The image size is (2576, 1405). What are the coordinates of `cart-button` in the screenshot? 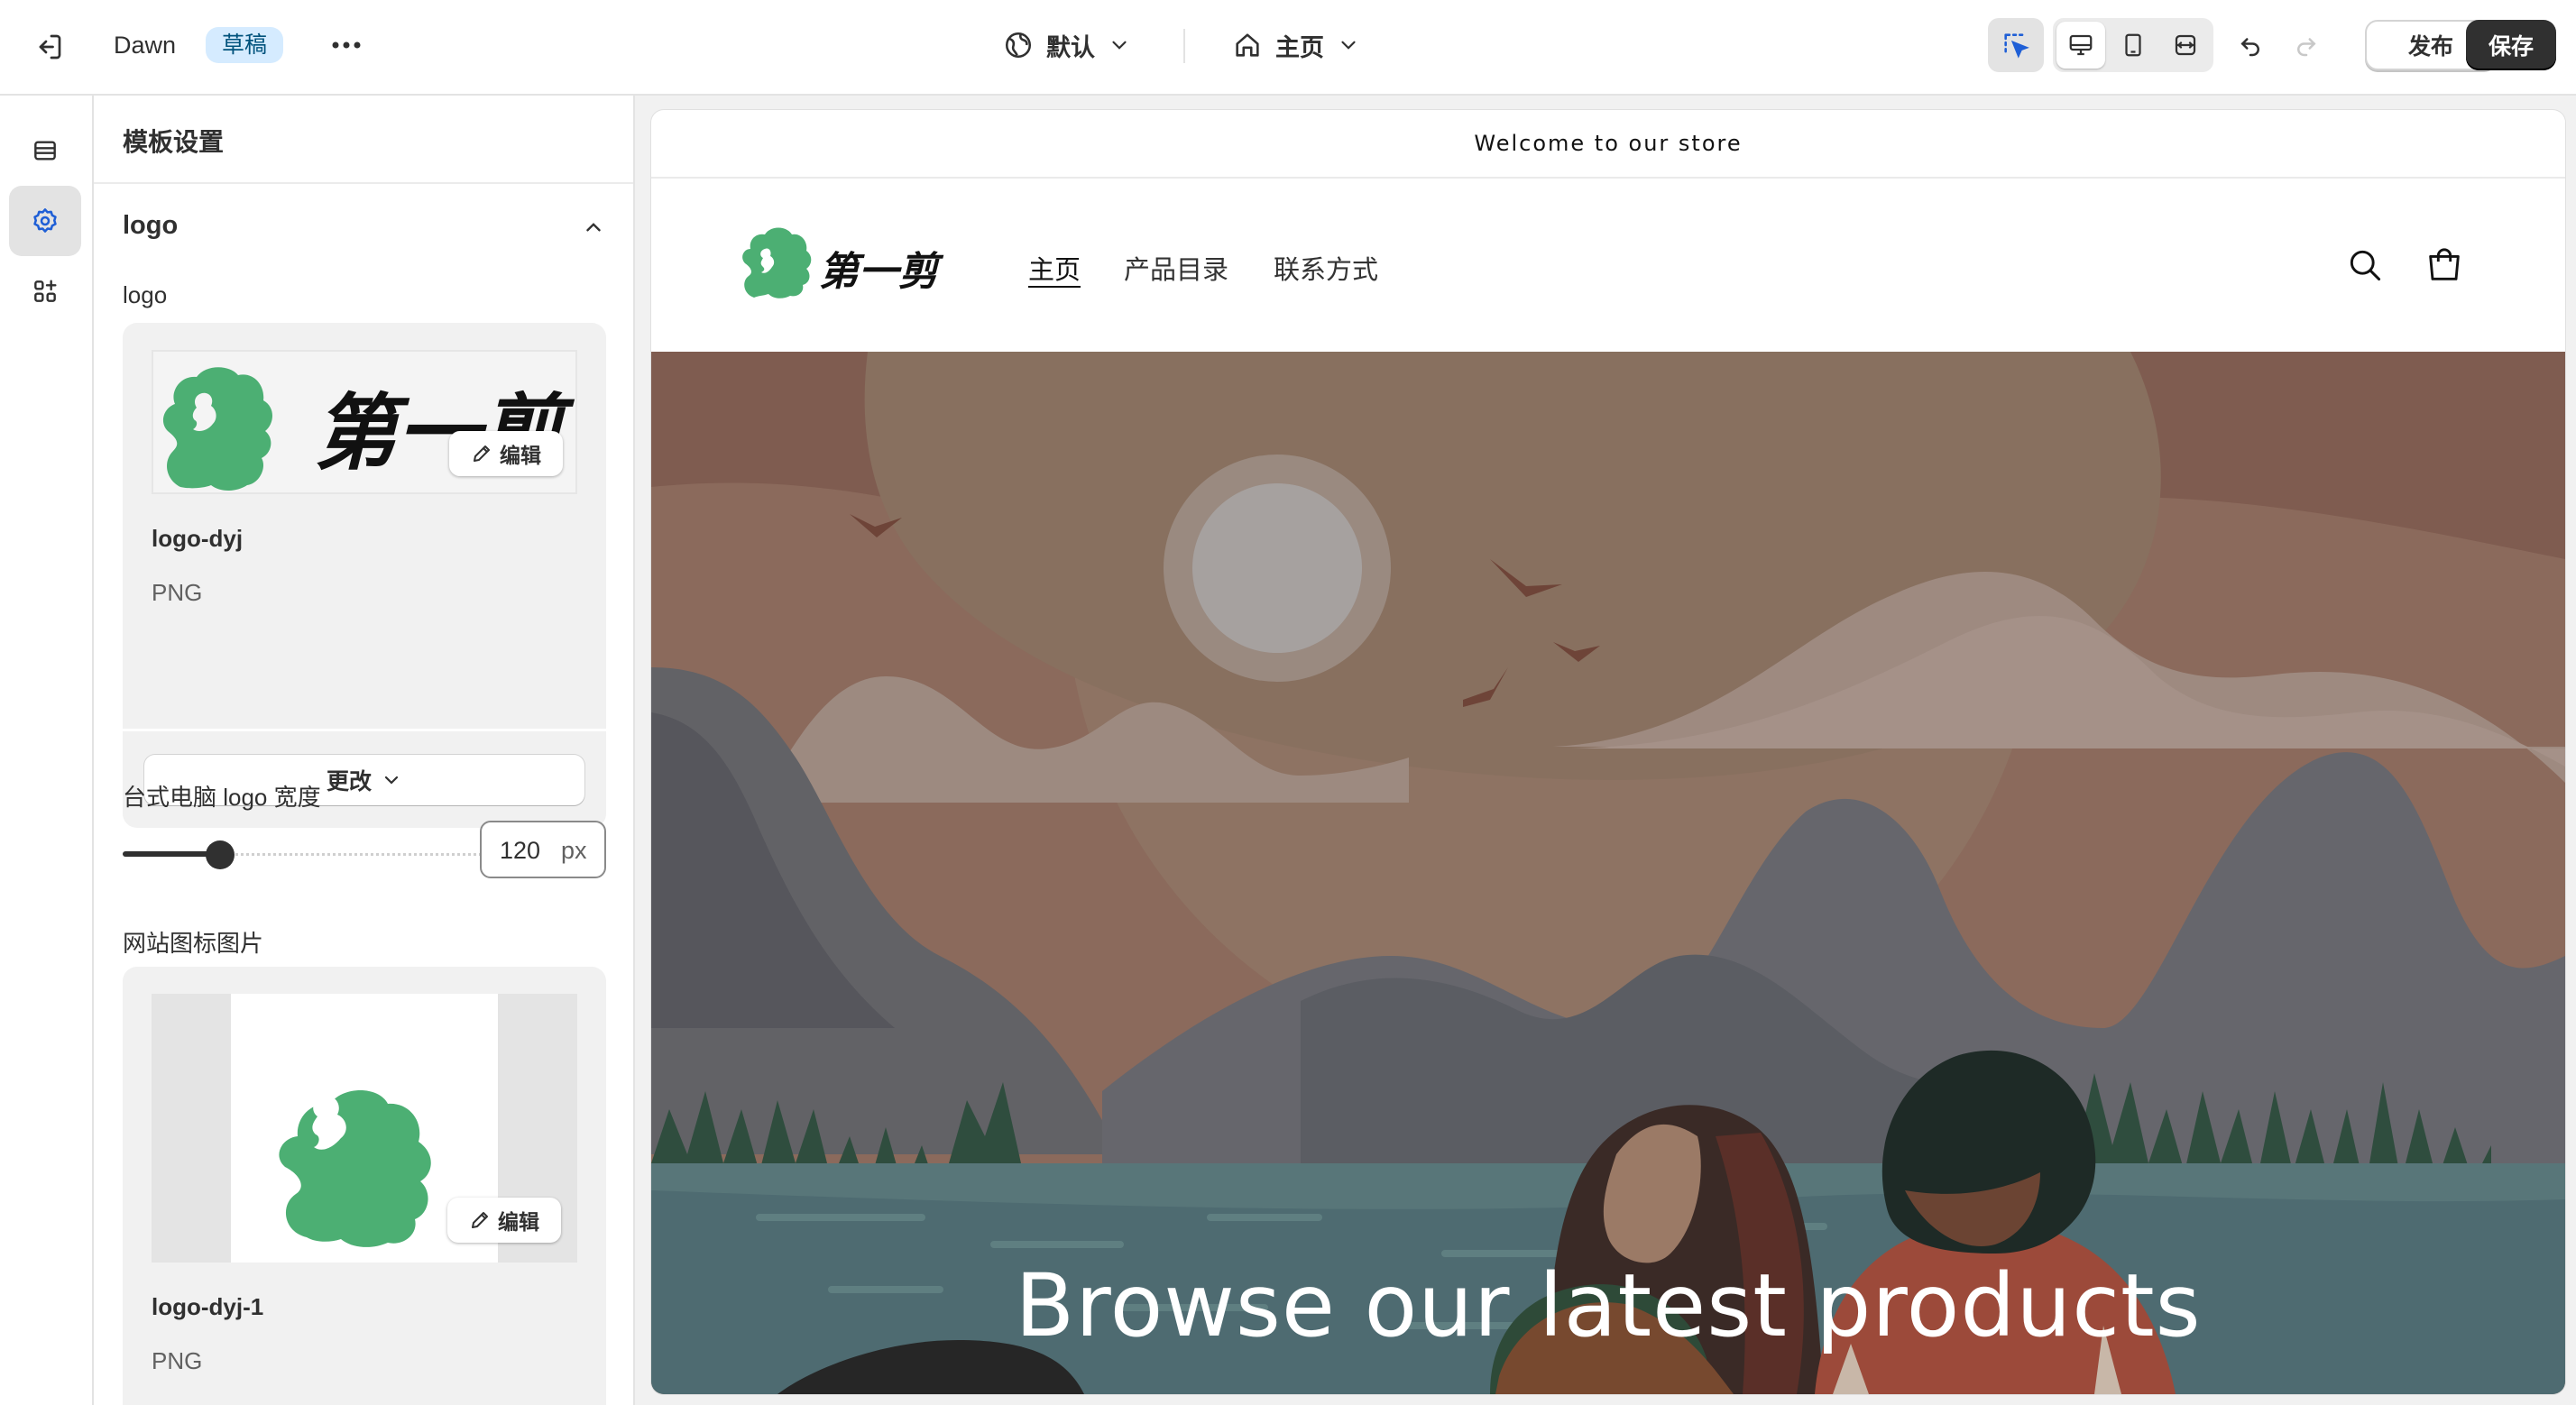 It's located at (2444, 265).